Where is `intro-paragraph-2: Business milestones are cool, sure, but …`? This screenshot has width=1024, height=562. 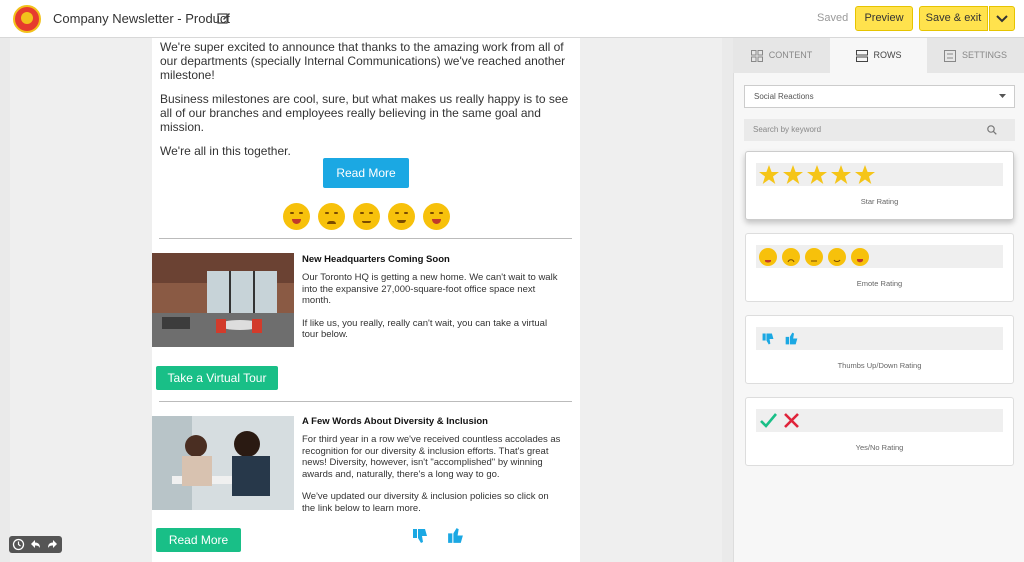
intro-paragraph-2: Business milestones are cool, sure, but … is located at coordinates (364, 113).